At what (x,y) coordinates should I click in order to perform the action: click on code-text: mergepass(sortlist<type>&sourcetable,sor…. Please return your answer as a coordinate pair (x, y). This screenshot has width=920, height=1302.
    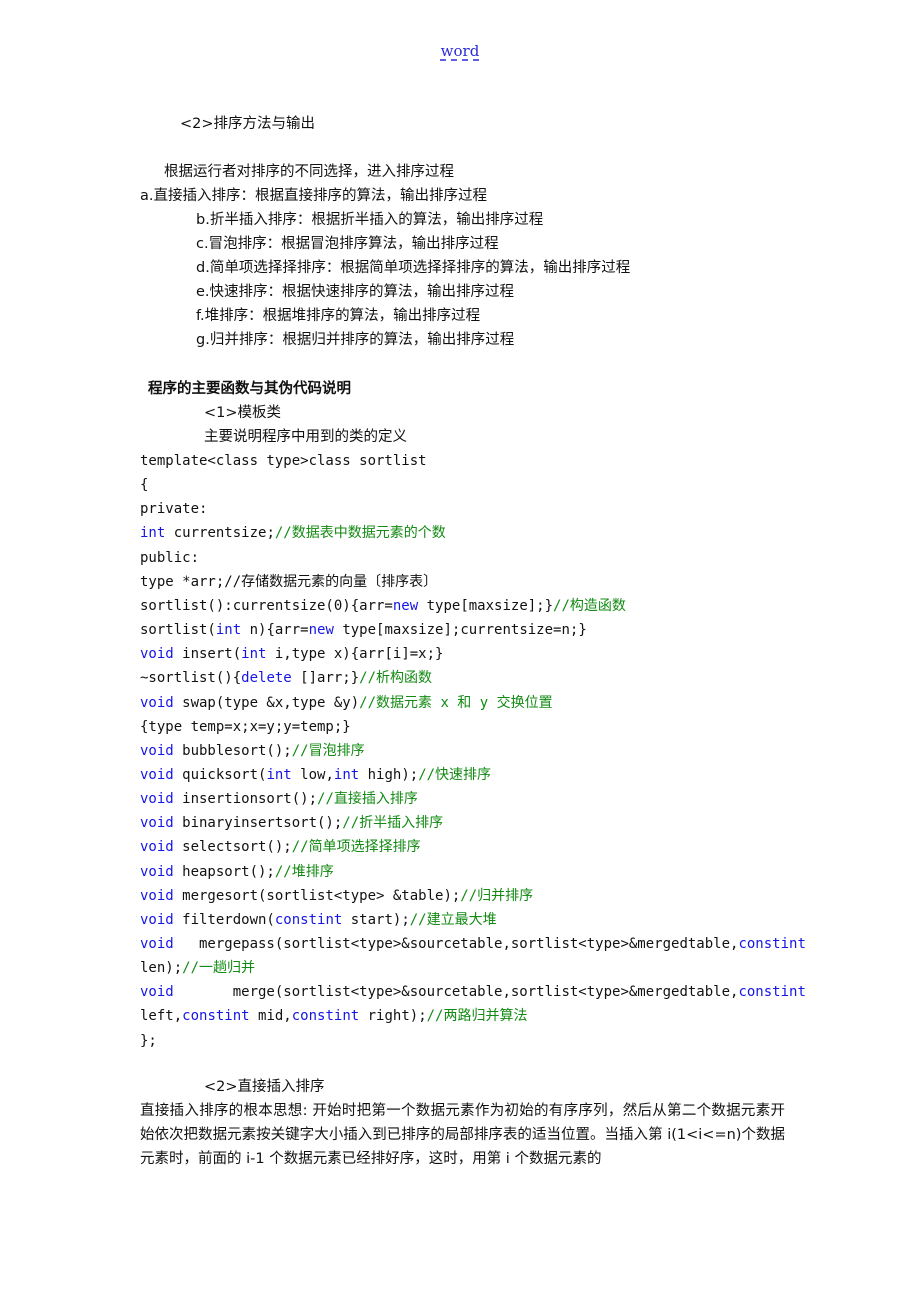
    Looking at the image, I should click on (456, 944).